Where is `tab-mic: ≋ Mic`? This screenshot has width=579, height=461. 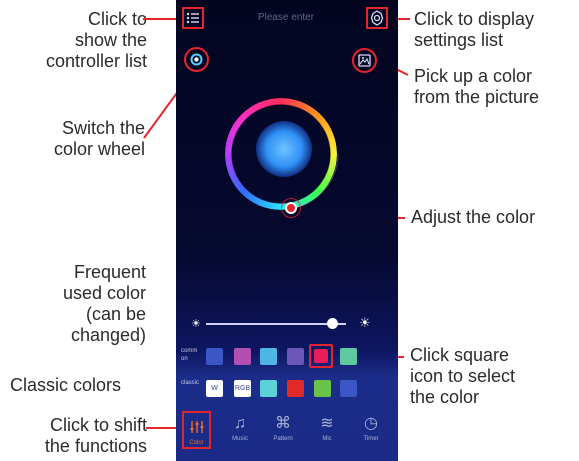
tab-mic: ≋ Mic is located at coordinates (327, 426).